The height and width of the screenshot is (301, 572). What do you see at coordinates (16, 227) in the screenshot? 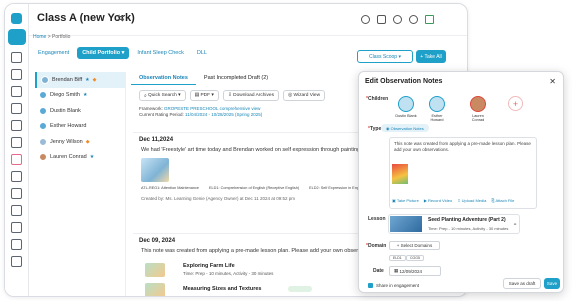
I see `mail-icon` at bounding box center [16, 227].